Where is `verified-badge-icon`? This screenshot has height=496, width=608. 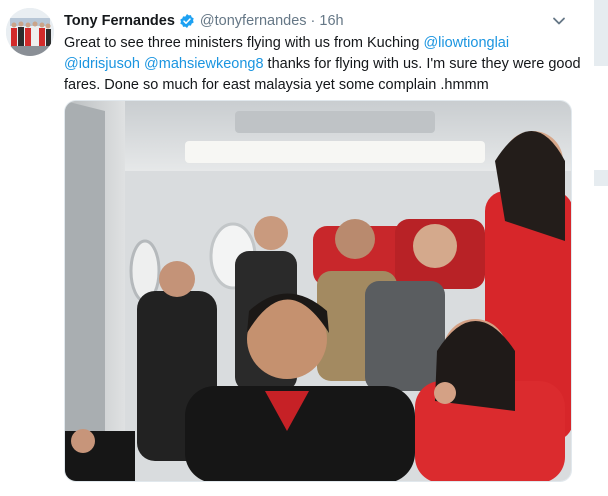
verified-badge-icon is located at coordinates (187, 21).